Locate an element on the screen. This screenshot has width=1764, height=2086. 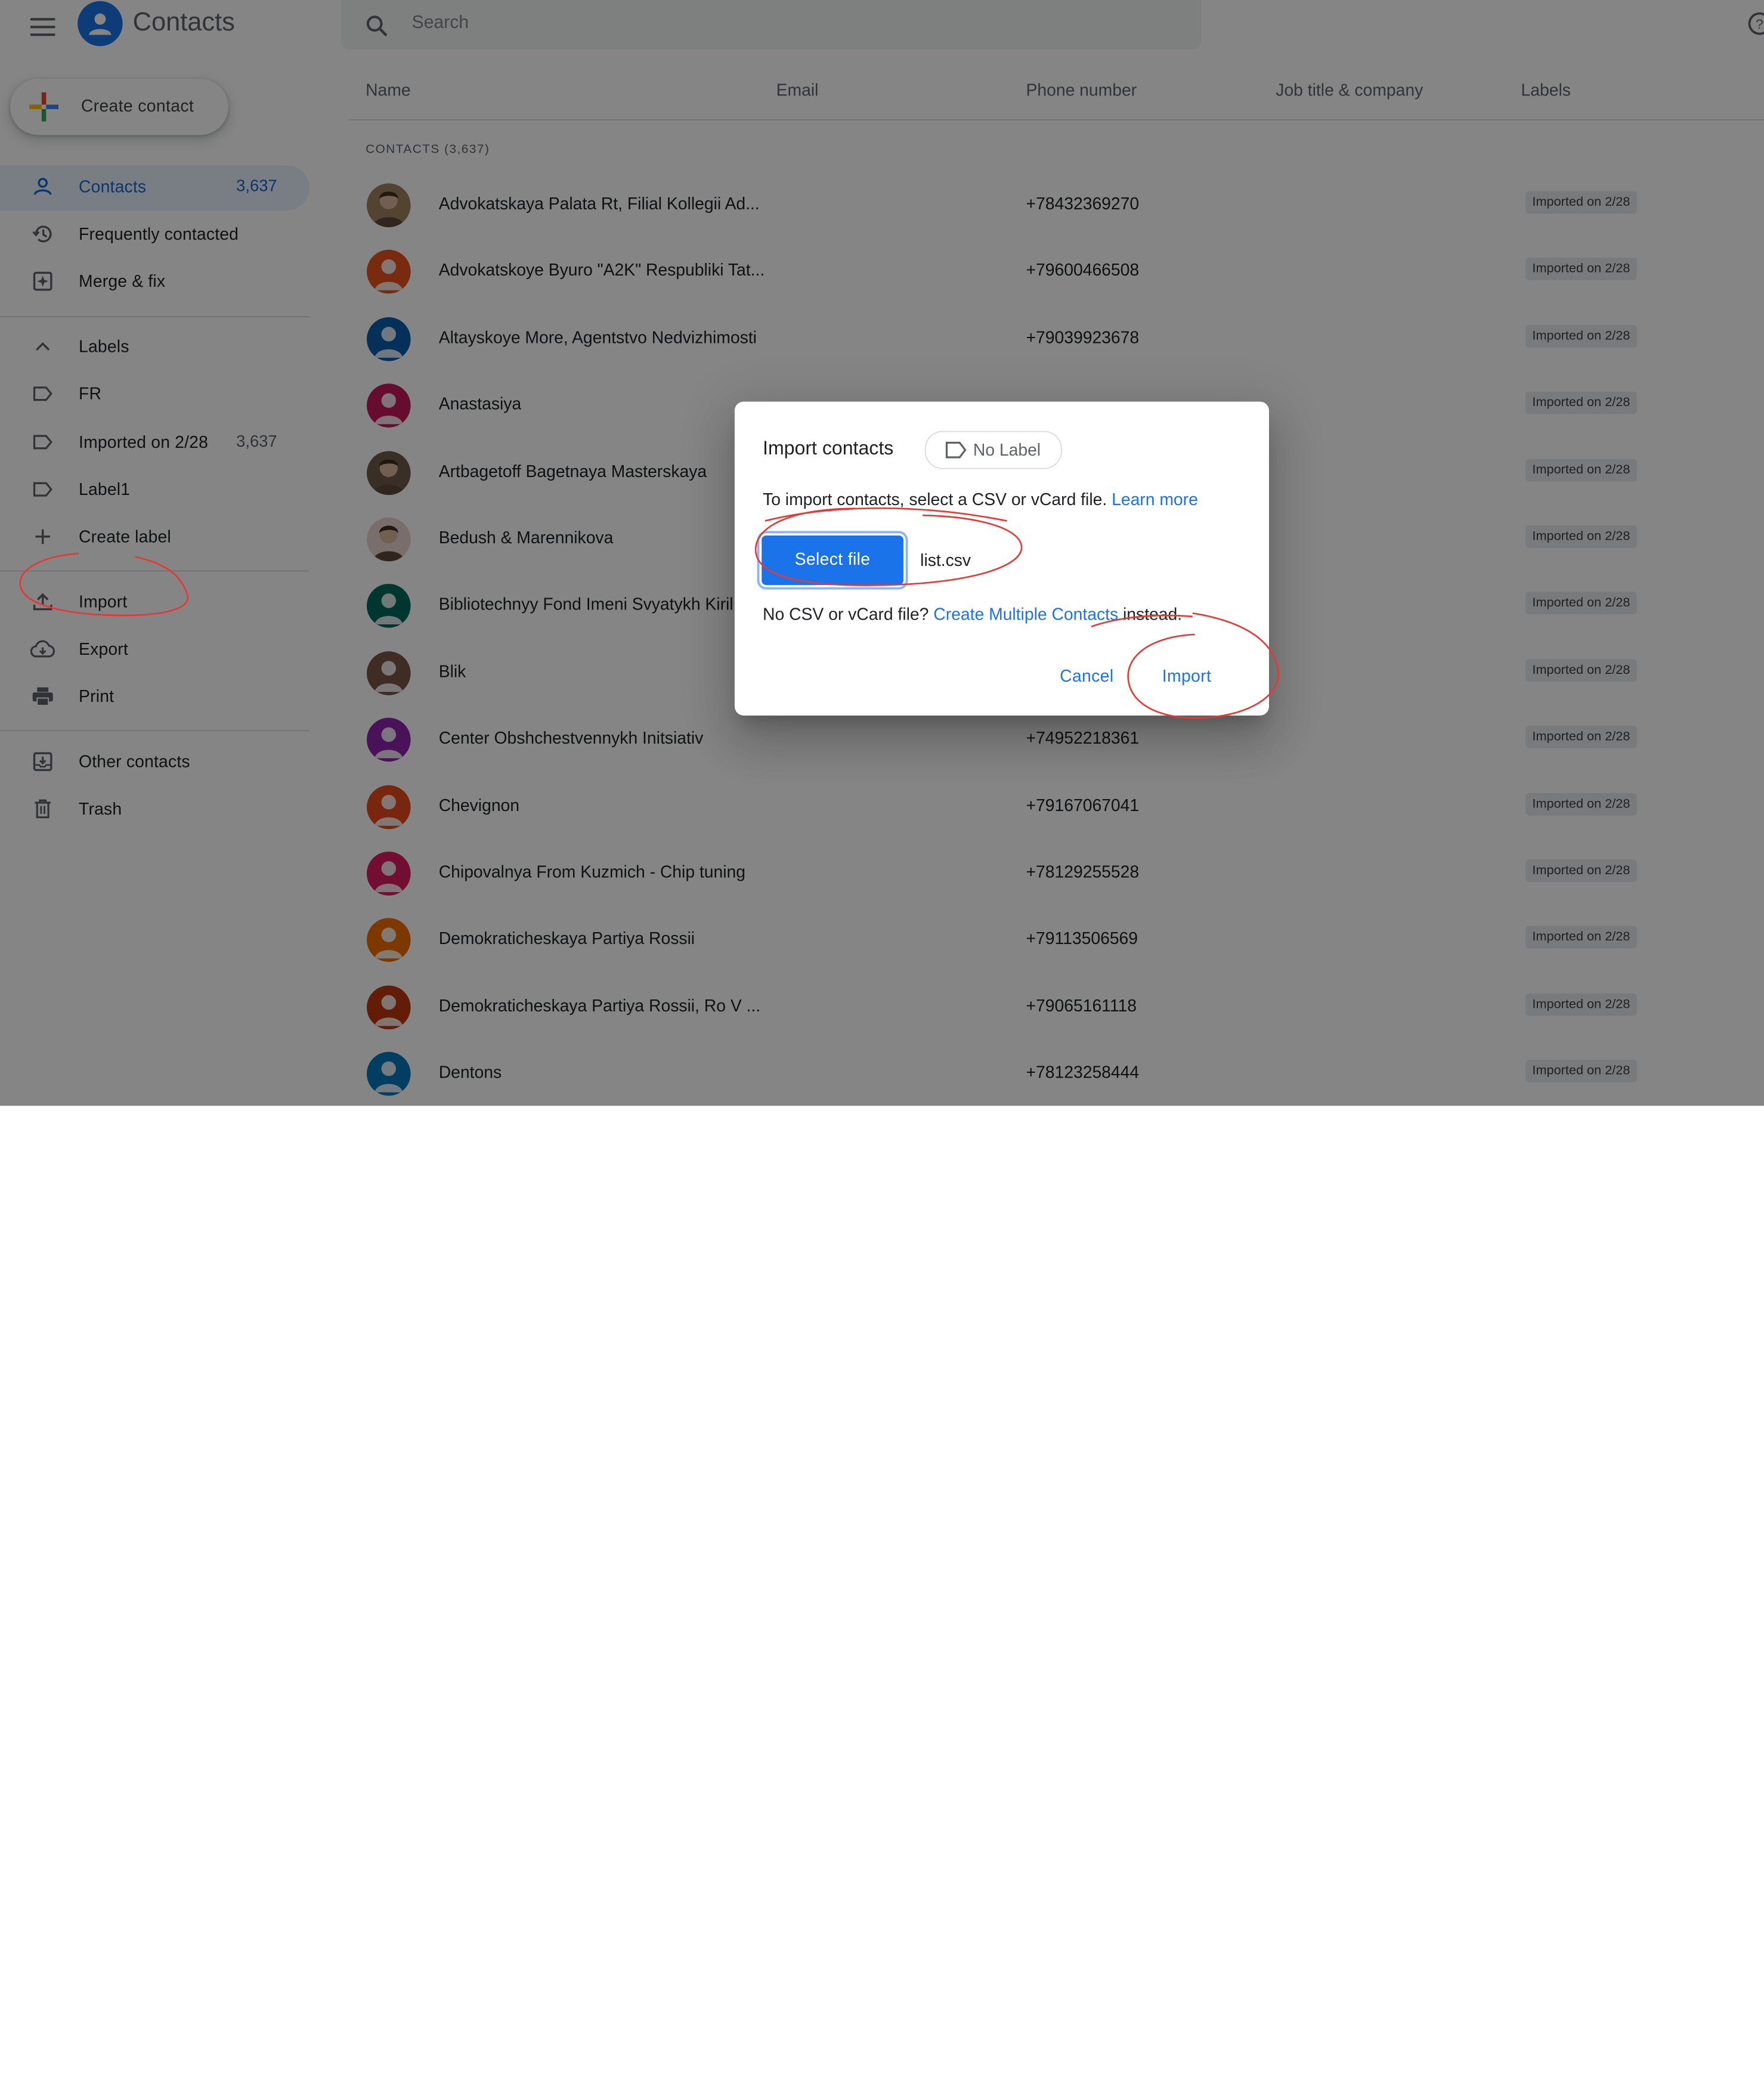
learn-more-link: Learn more is located at coordinates (1155, 500).